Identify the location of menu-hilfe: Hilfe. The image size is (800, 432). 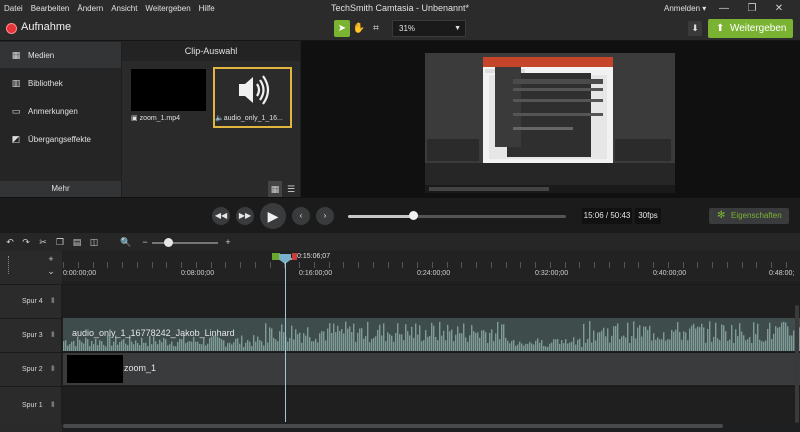
(207, 8).